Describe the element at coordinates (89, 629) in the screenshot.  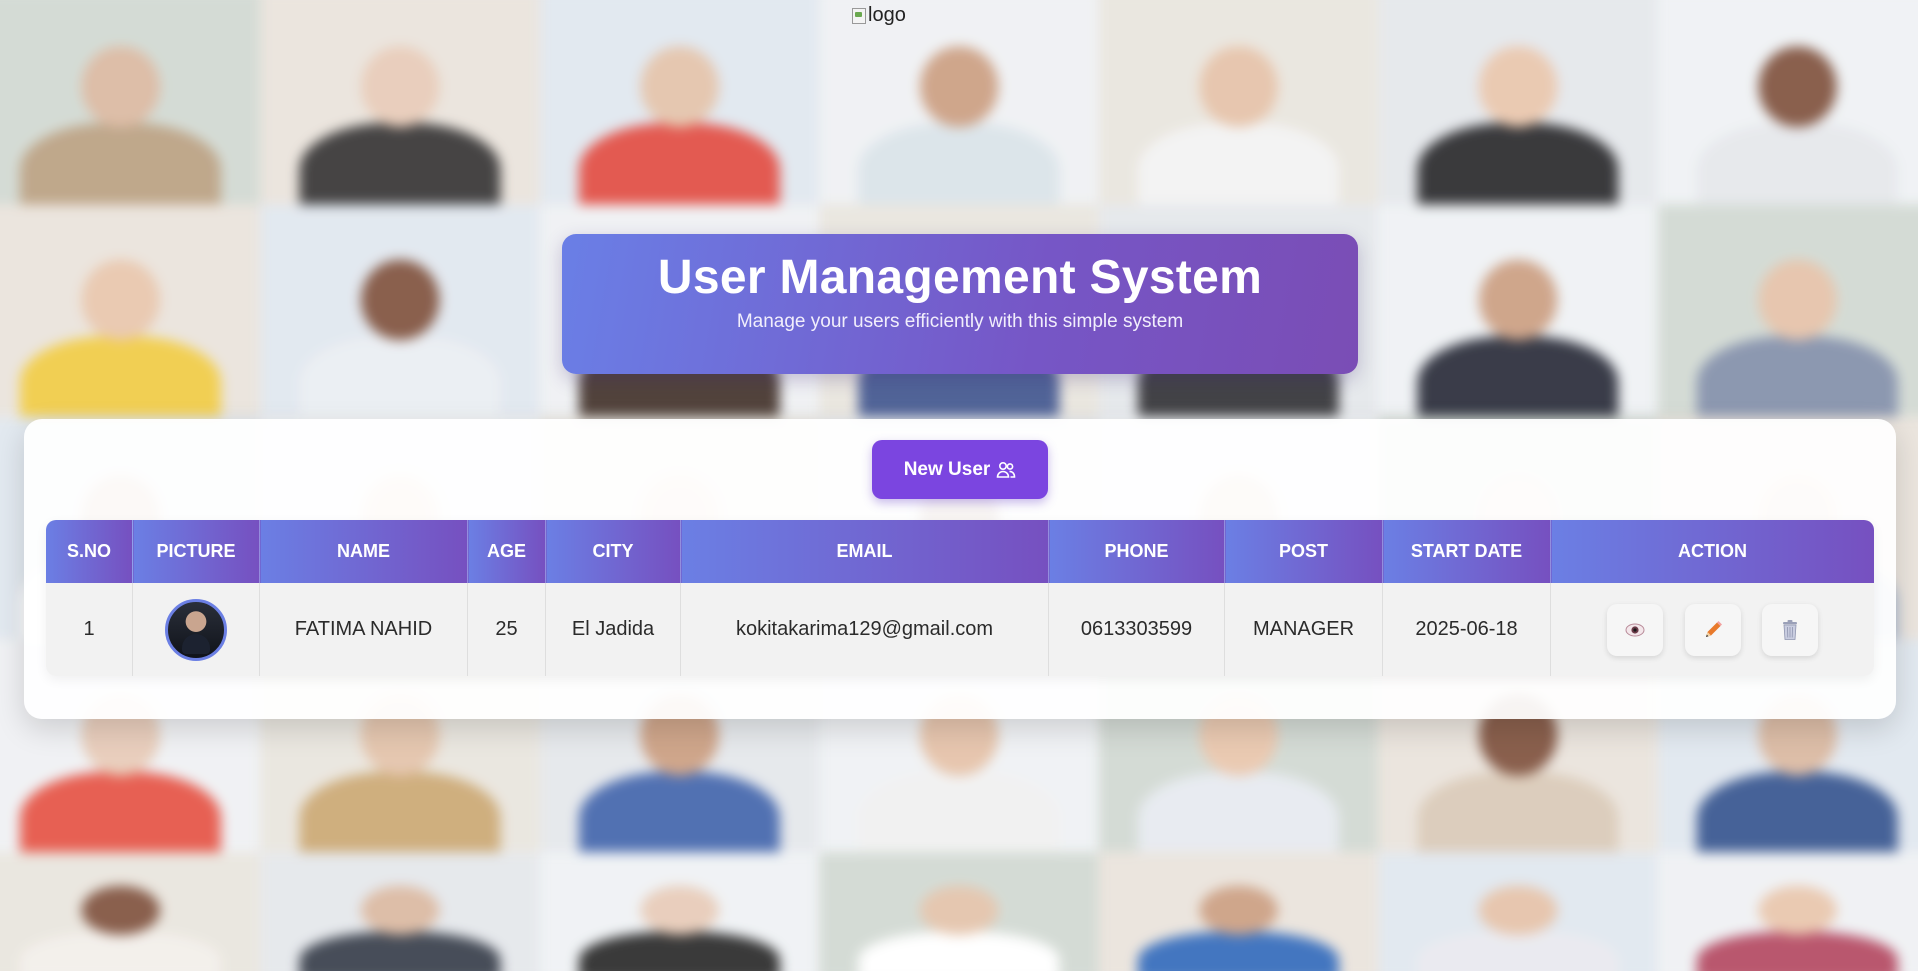
I see `cell-sno: 1` at that location.